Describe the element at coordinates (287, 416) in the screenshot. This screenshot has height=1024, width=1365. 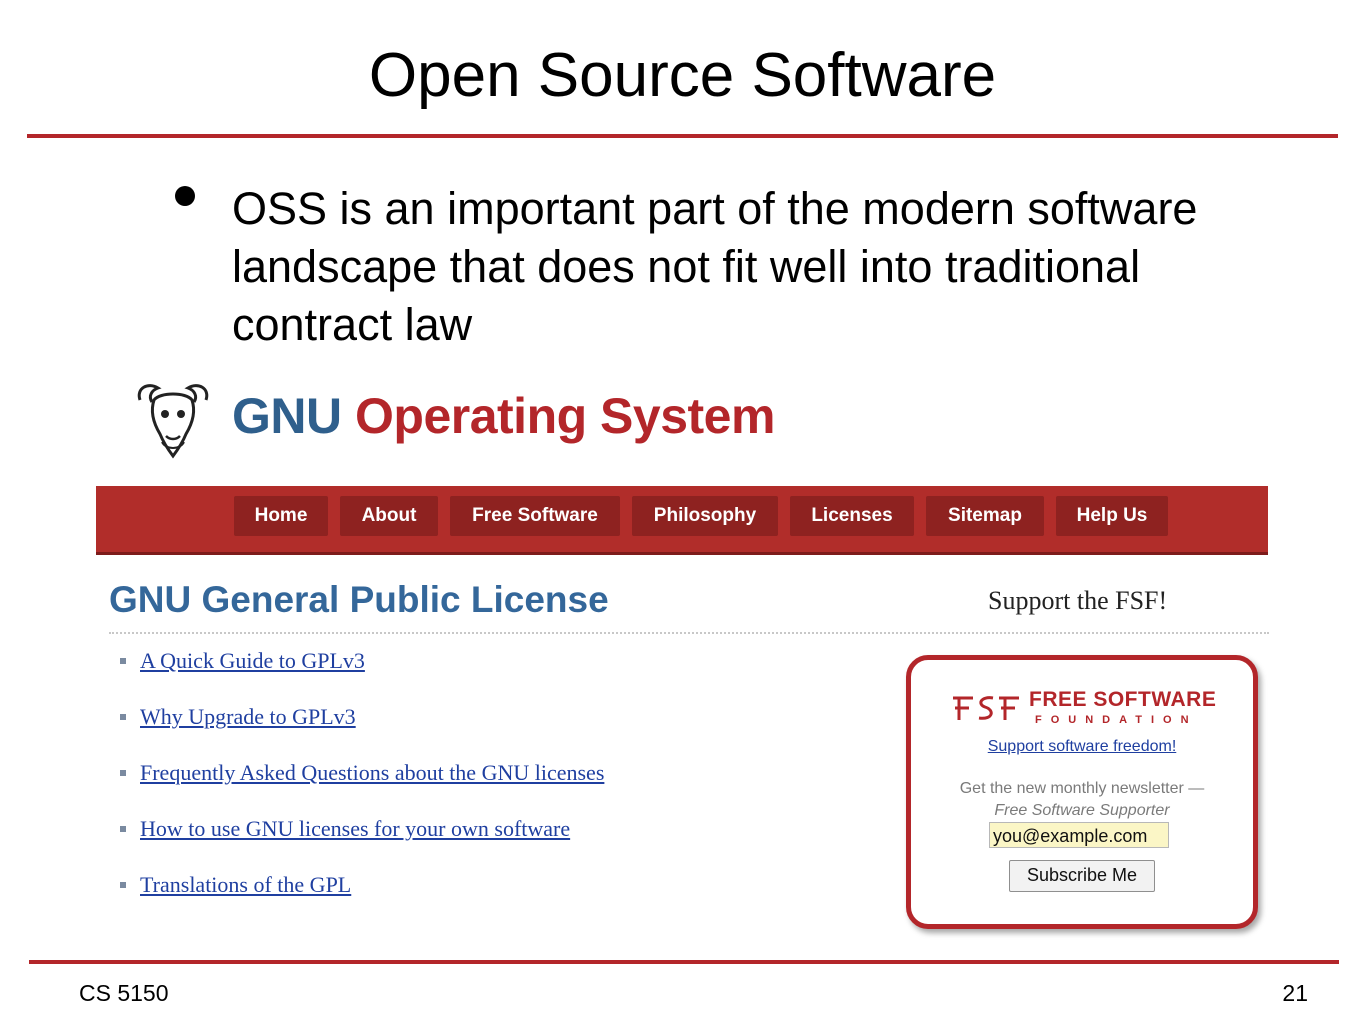
I see `heading-gnu-word: GNU` at that location.